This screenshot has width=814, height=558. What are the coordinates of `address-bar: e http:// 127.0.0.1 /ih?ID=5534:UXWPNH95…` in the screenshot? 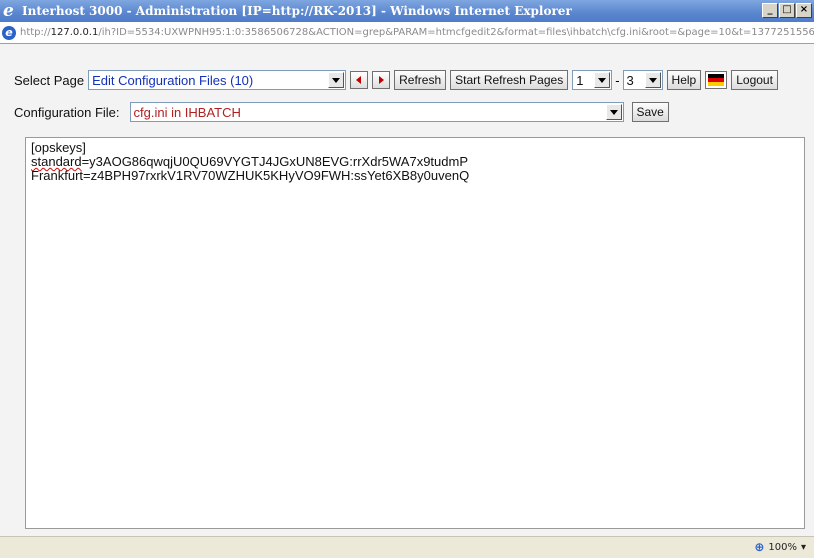 It's located at (407, 33).